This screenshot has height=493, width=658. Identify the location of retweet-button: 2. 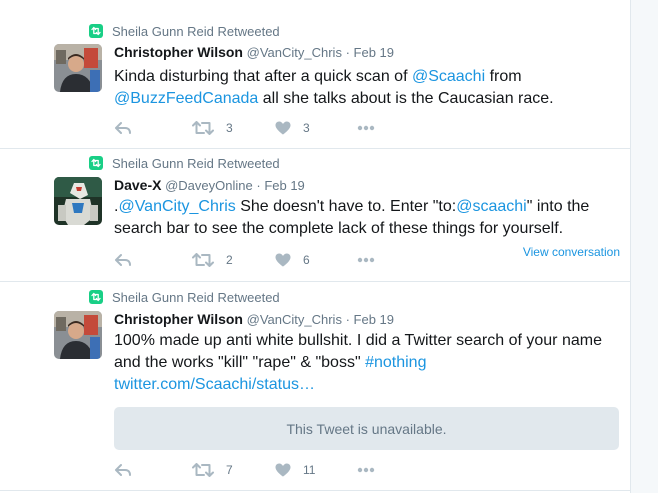
(212, 260).